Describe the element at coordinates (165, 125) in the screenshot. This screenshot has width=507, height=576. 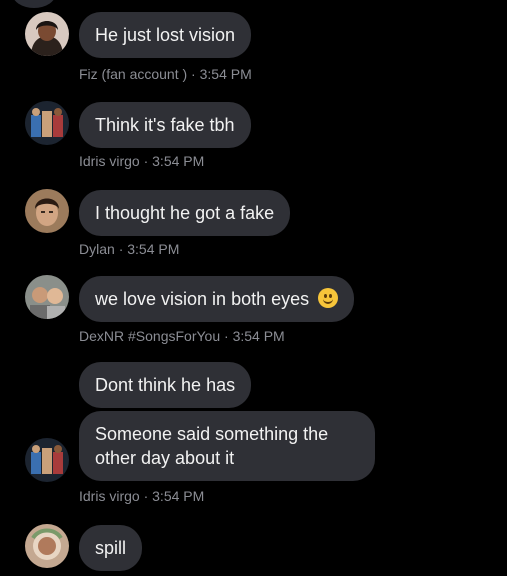
I see `message-bubble: Think it's fake tbh` at that location.